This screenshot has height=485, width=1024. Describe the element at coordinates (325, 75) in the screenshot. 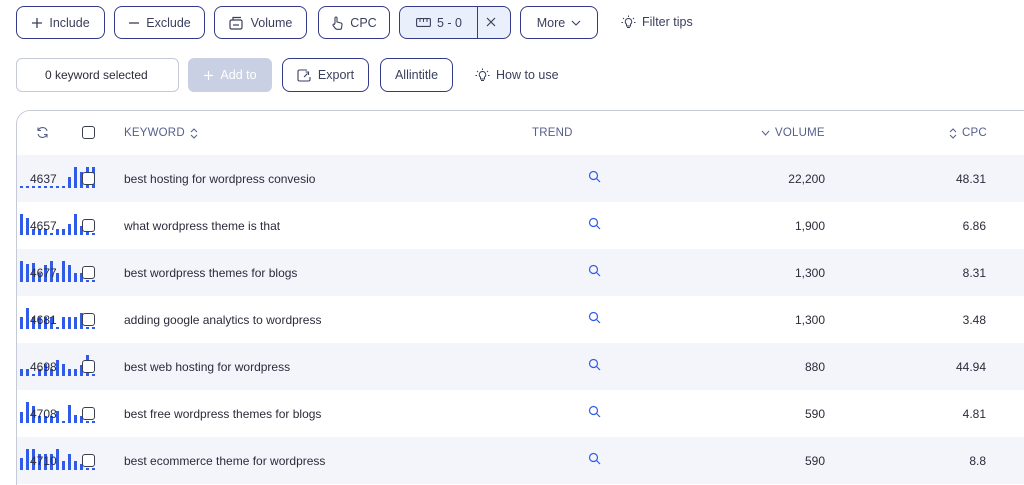

I see `export-button: Export` at that location.